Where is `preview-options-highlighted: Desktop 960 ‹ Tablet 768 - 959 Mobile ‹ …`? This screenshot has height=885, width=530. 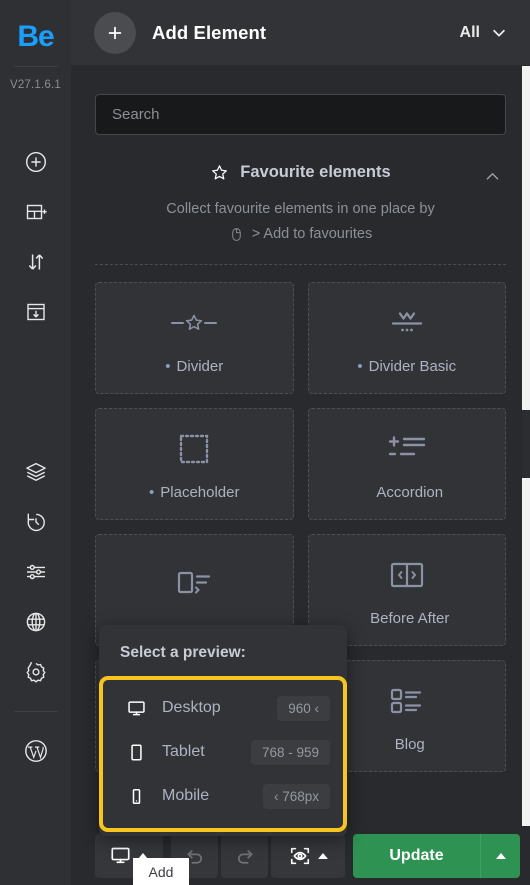 preview-options-highlighted: Desktop 960 ‹ Tablet 768 - 959 Mobile ‹ … is located at coordinates (223, 754).